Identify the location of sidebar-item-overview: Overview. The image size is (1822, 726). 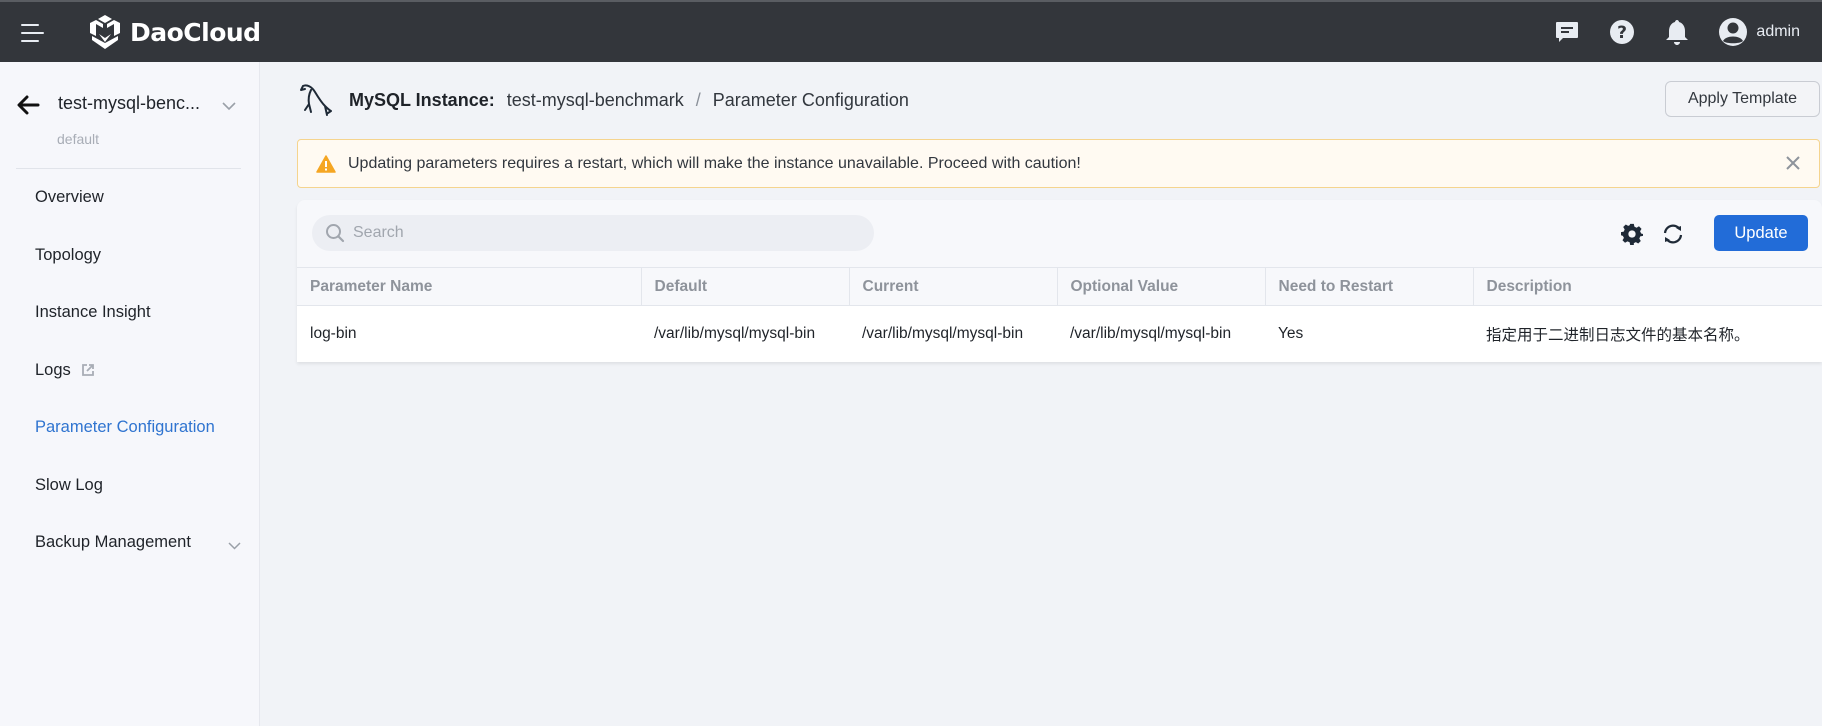
(129, 198).